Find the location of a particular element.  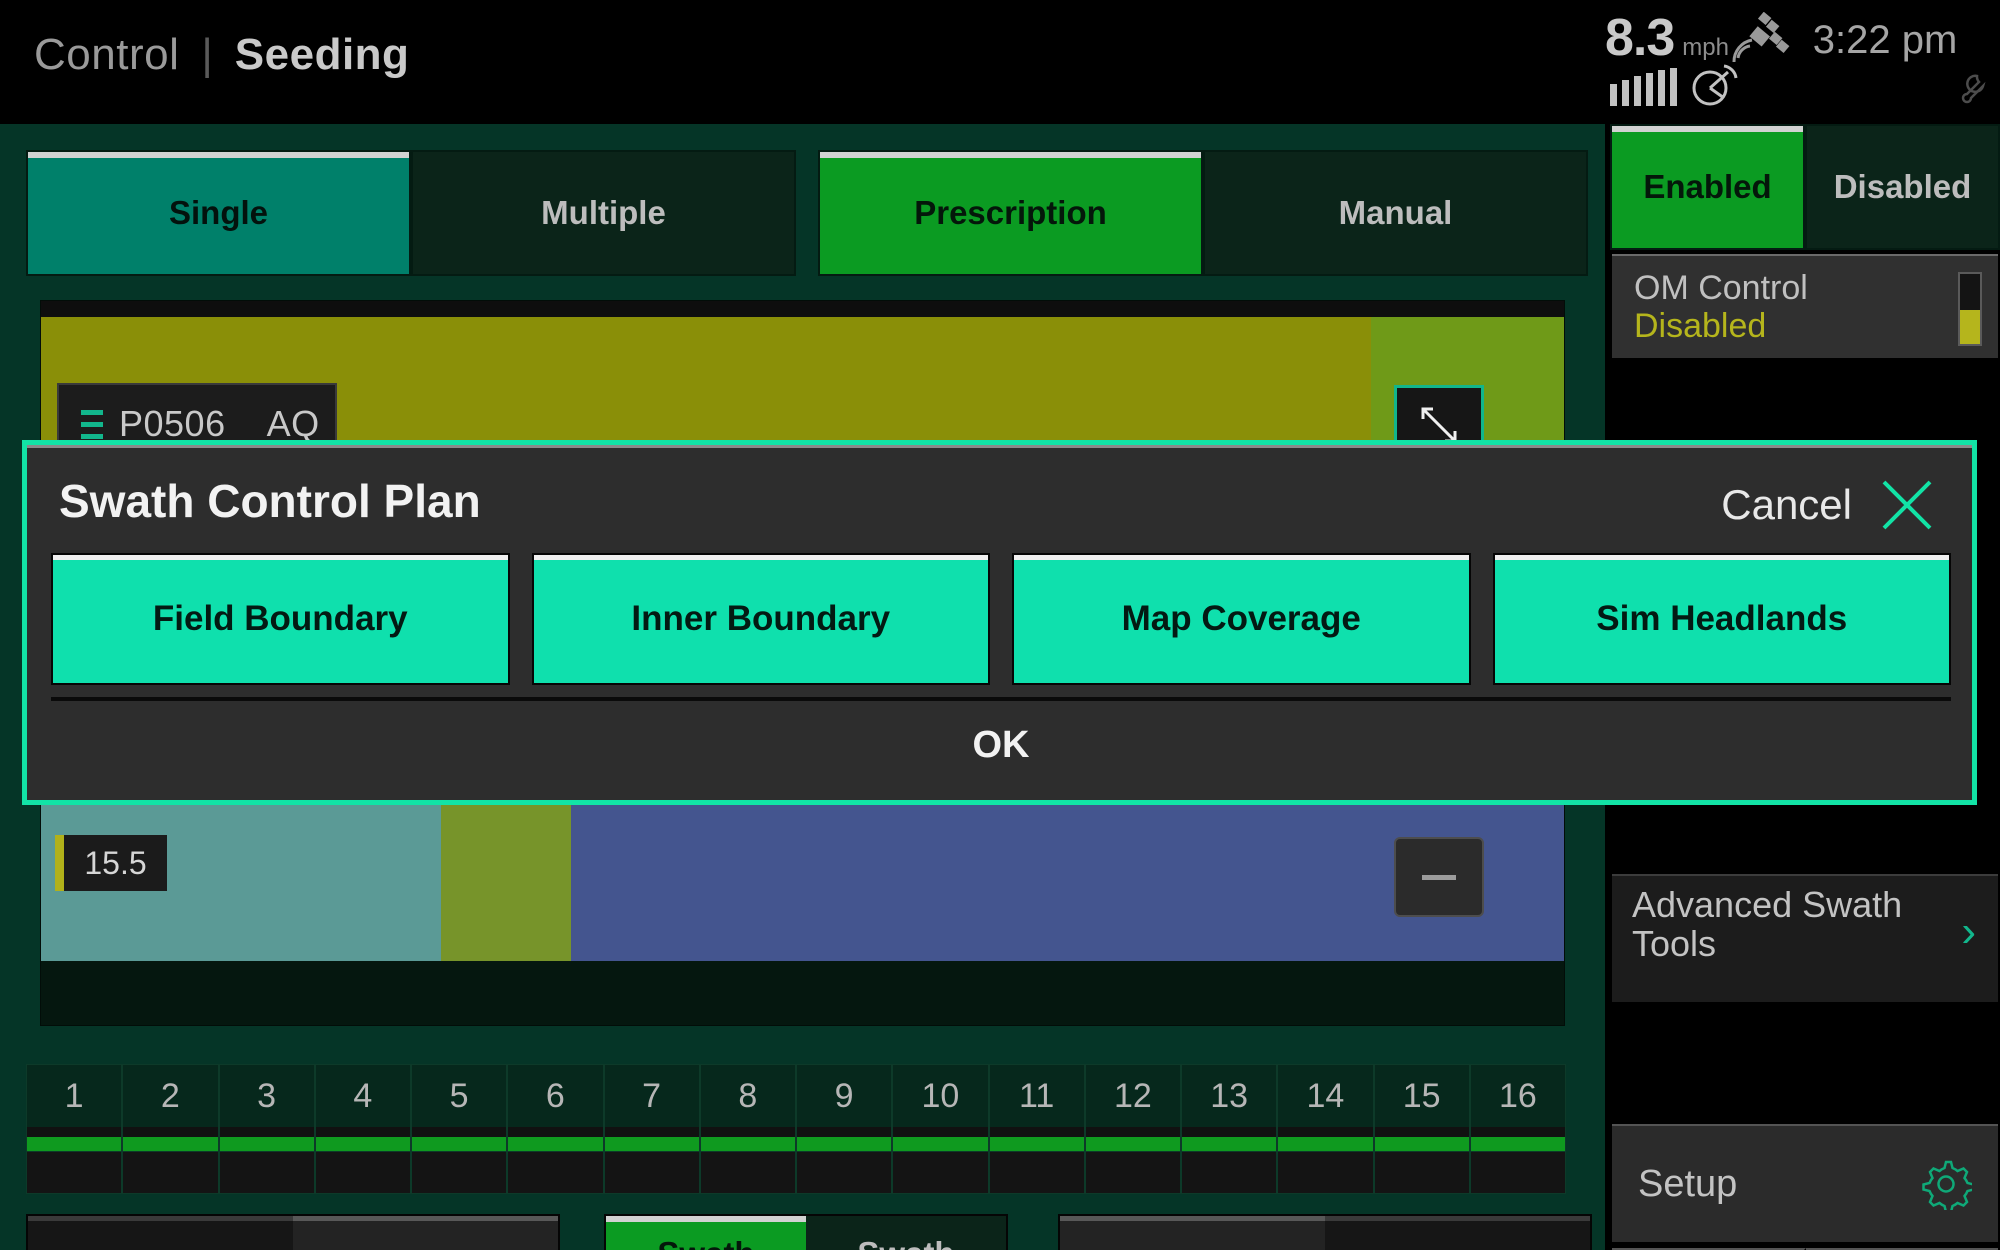

swath-number: 9 is located at coordinates (844, 1095).